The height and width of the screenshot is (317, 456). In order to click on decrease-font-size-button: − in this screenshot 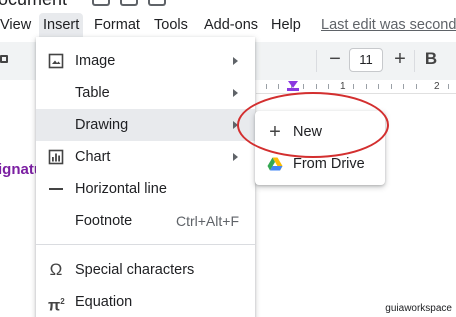, I will do `click(335, 59)`.